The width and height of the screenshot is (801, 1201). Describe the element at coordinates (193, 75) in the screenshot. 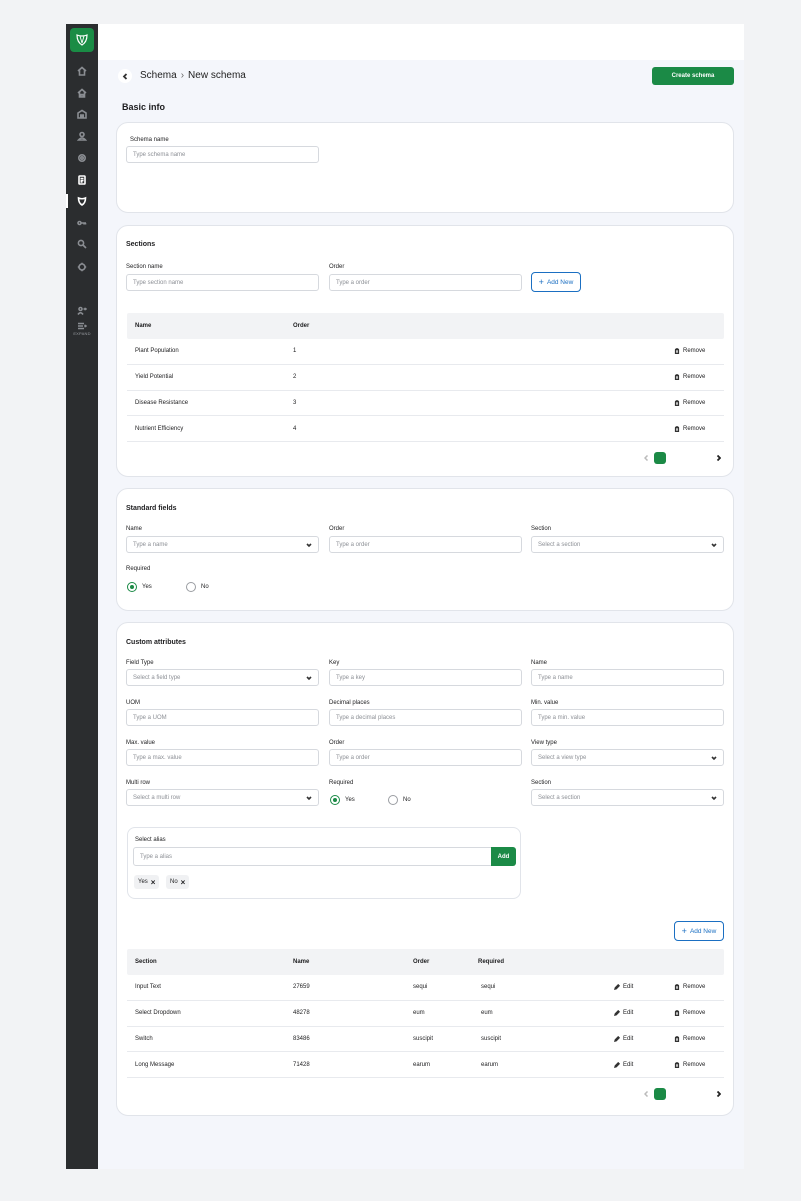

I see `breadcrumb: Schema › New schema` at that location.